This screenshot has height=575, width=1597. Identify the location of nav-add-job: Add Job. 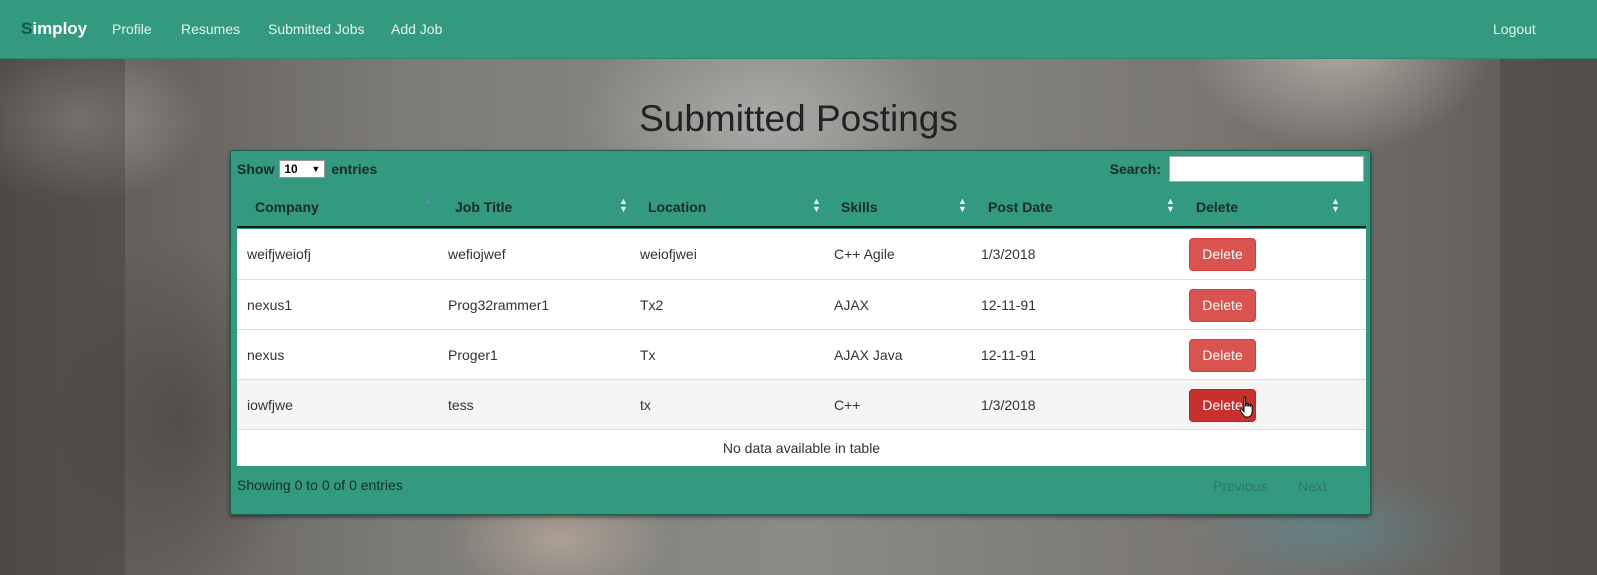
(416, 29).